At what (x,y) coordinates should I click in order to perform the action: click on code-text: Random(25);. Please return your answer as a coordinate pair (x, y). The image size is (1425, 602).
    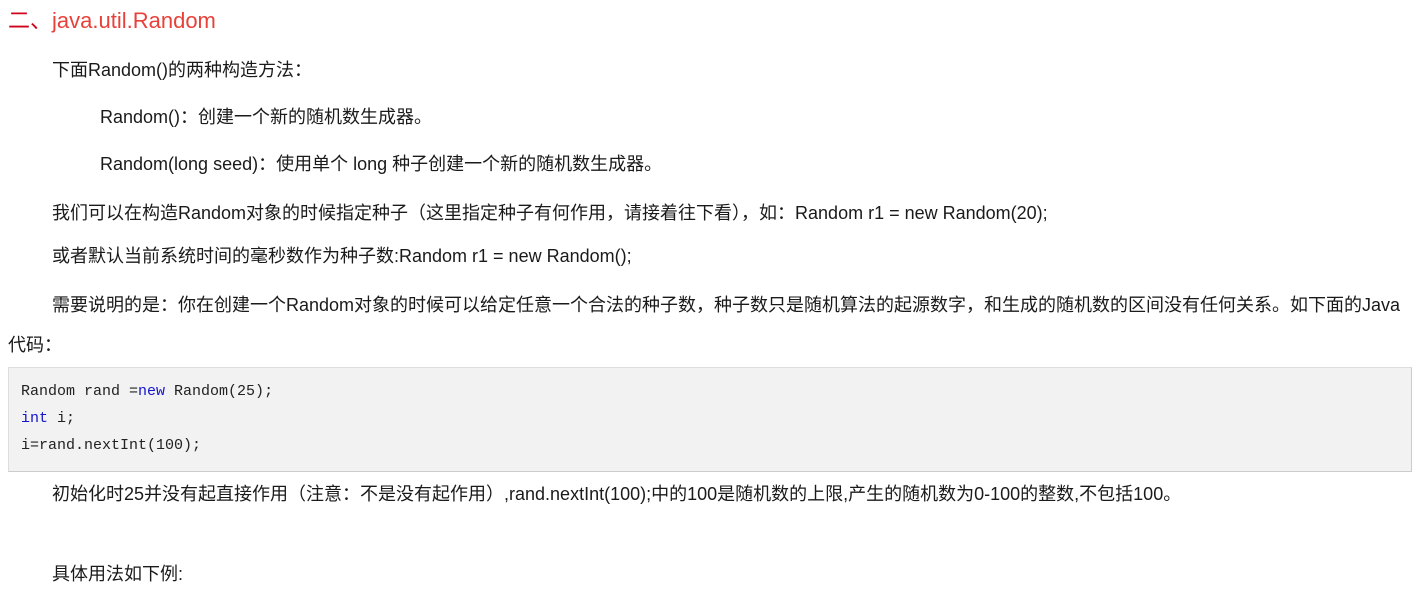
    Looking at the image, I should click on (219, 391).